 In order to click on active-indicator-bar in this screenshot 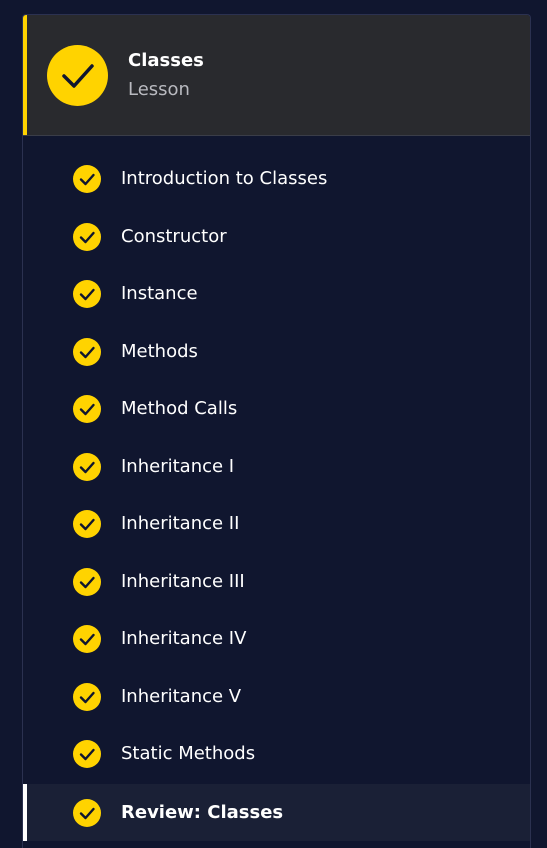, I will do `click(25, 812)`.